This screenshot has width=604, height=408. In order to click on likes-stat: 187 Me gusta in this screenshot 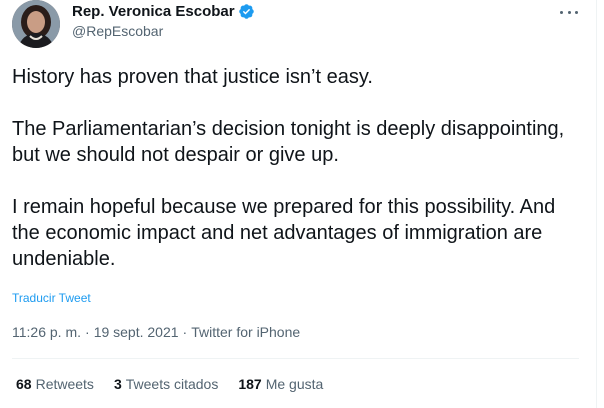, I will do `click(280, 384)`.